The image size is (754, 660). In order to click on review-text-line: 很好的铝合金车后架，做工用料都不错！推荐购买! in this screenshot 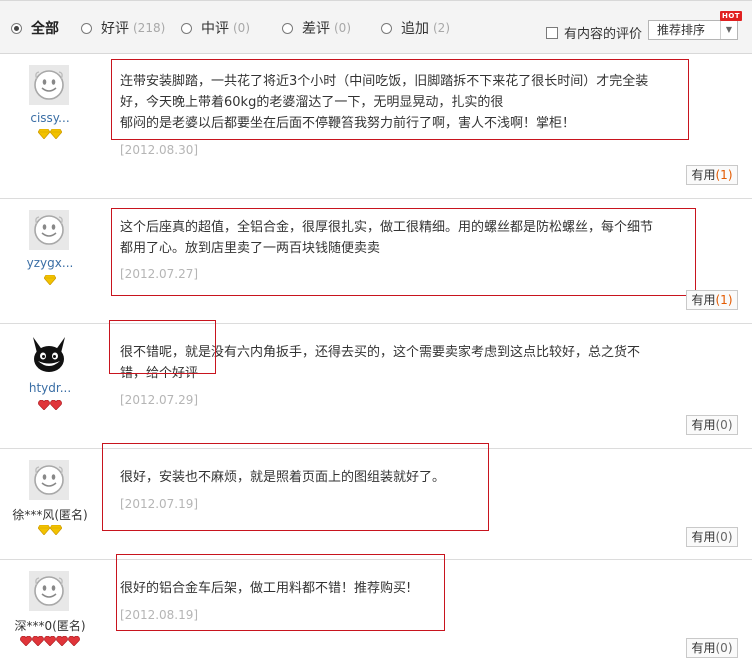, I will do `click(266, 588)`.